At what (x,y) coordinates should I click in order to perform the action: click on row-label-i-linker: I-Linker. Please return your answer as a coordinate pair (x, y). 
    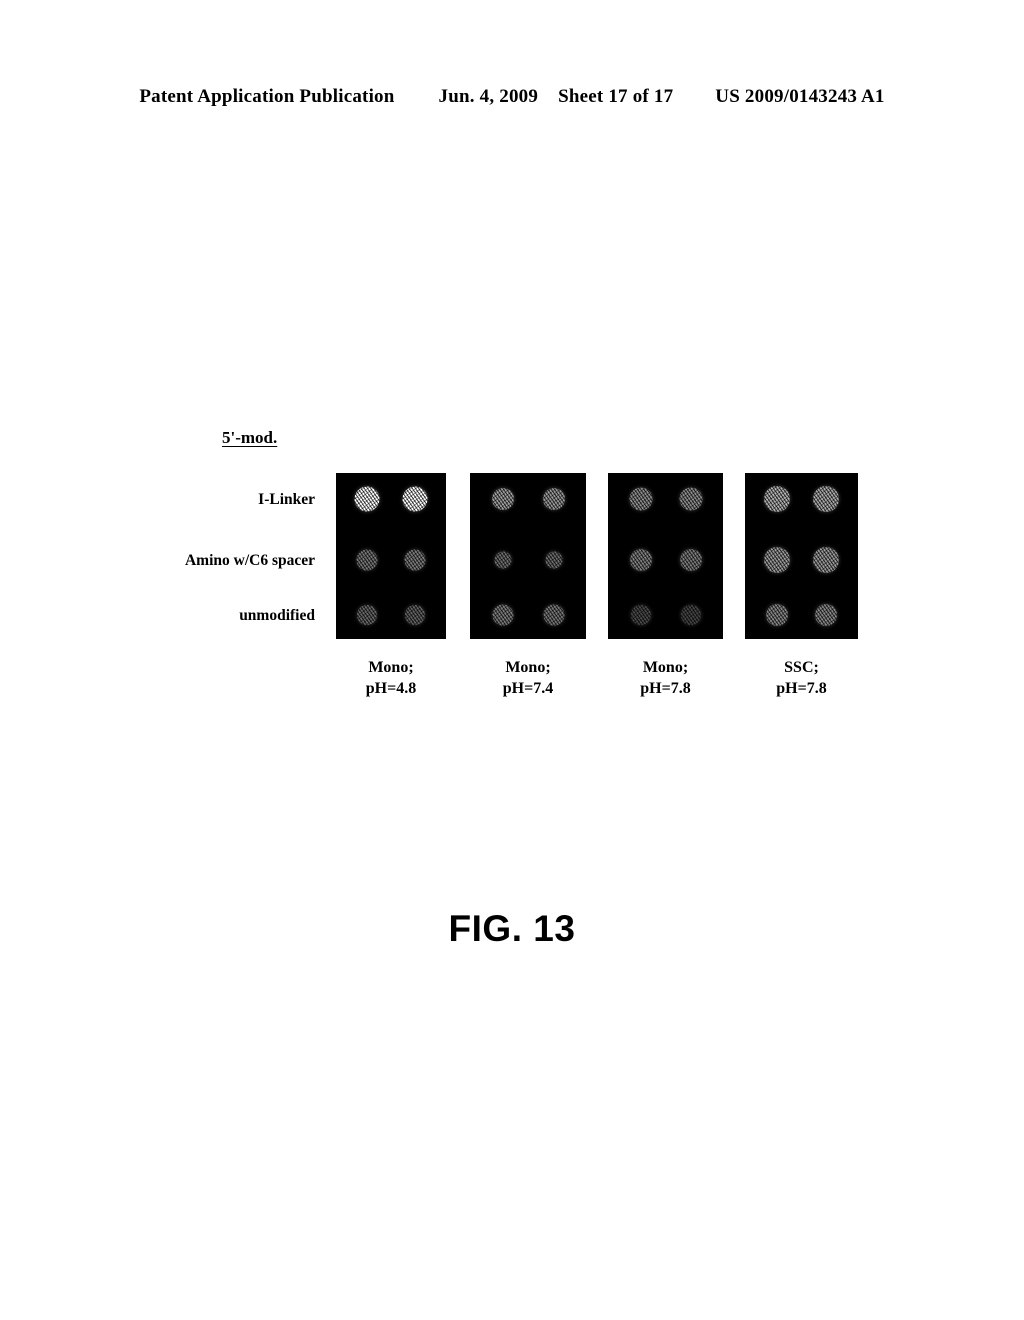
    Looking at the image, I should click on (286, 499).